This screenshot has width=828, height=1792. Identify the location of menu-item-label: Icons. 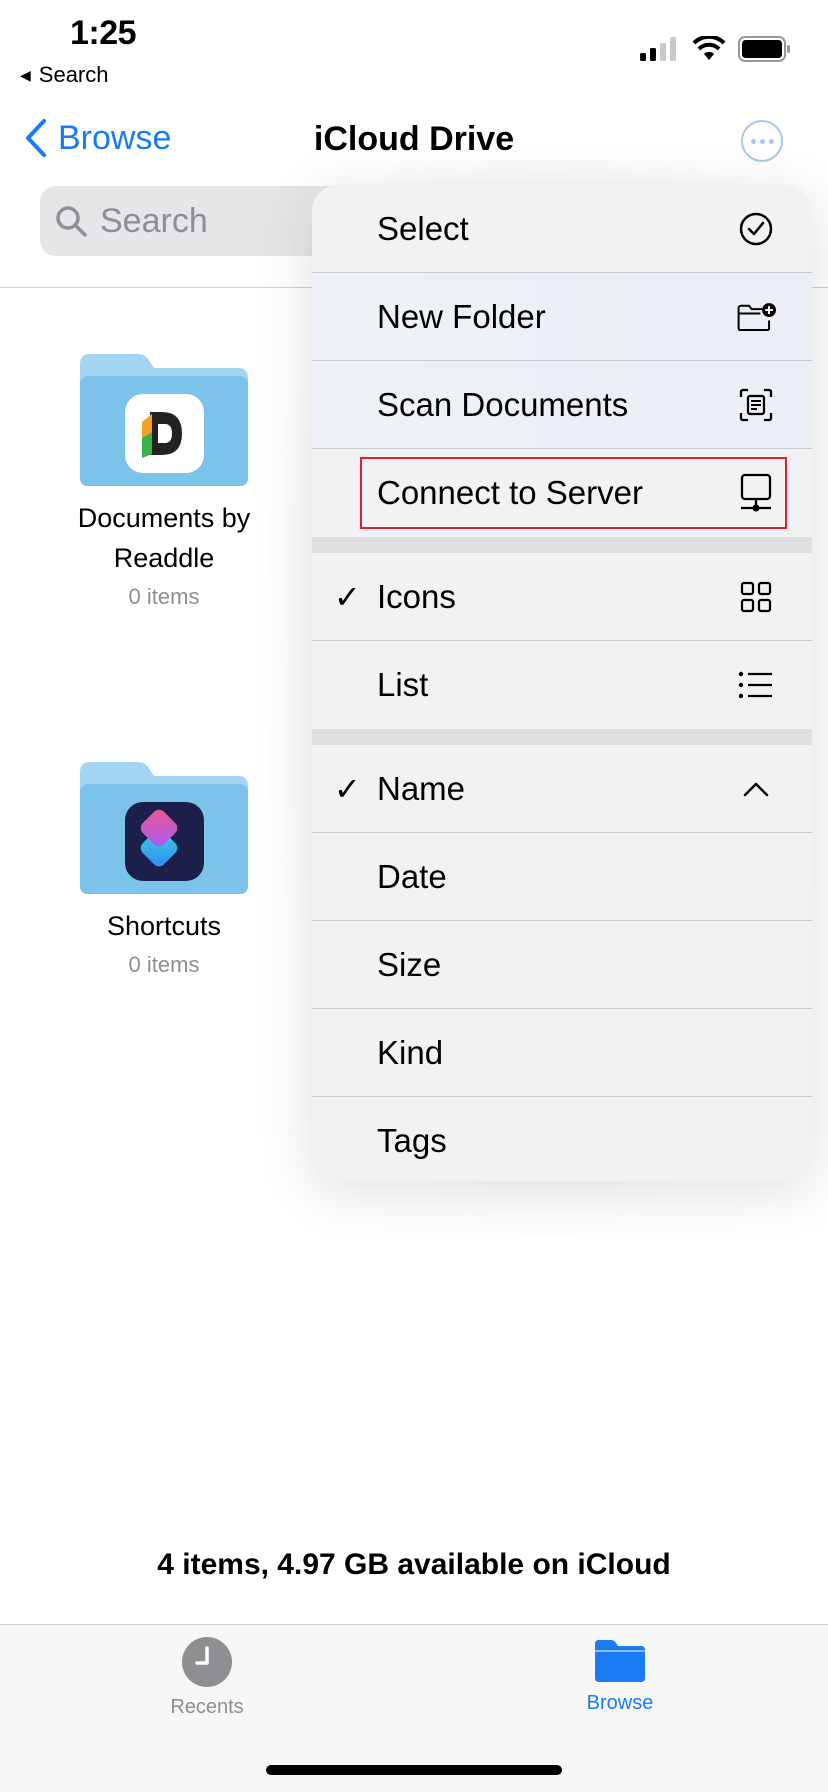
(416, 596).